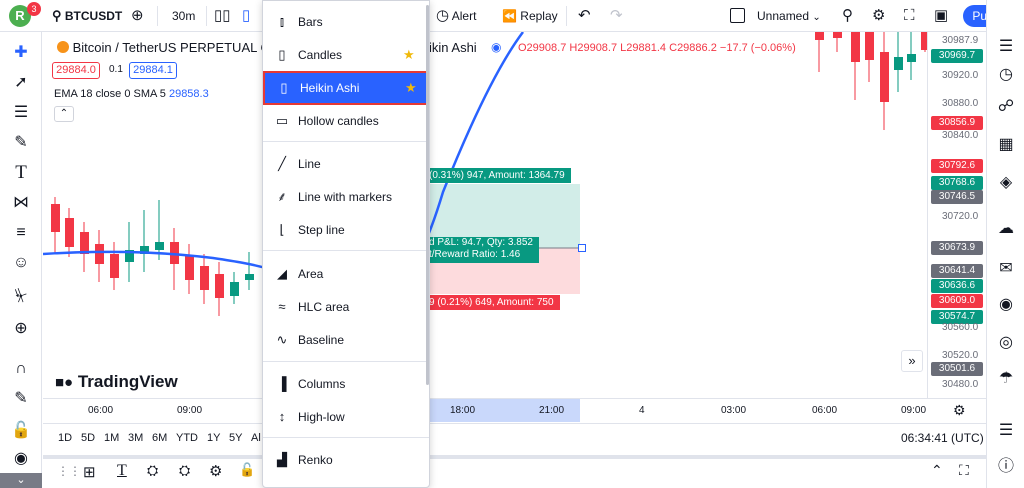 The image size is (1024, 488). What do you see at coordinates (215, 471) in the screenshot?
I see `settings-icon: ⚙` at bounding box center [215, 471].